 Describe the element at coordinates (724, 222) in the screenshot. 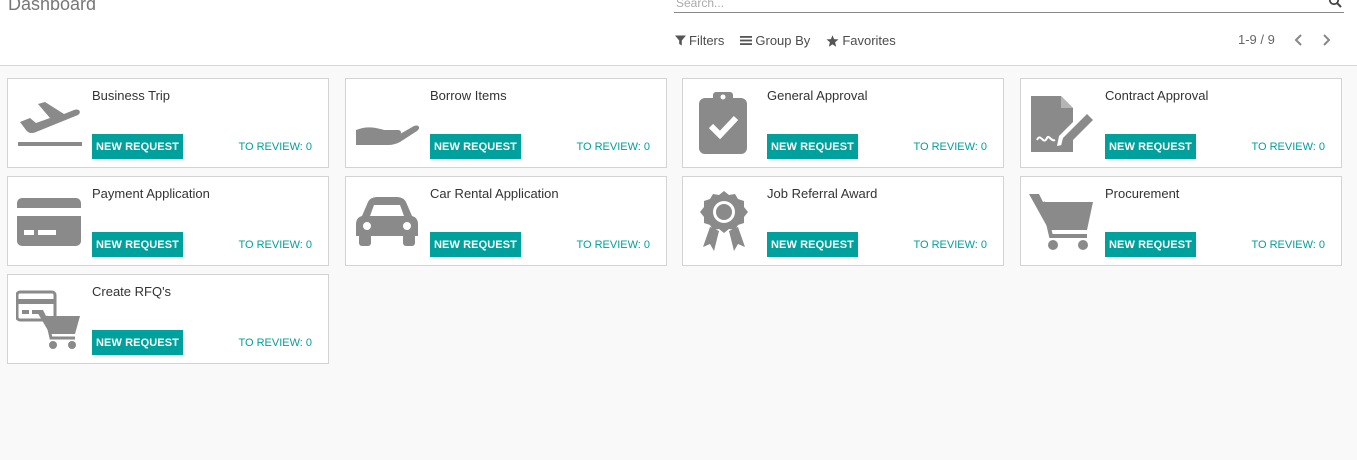

I see `award-icon` at that location.